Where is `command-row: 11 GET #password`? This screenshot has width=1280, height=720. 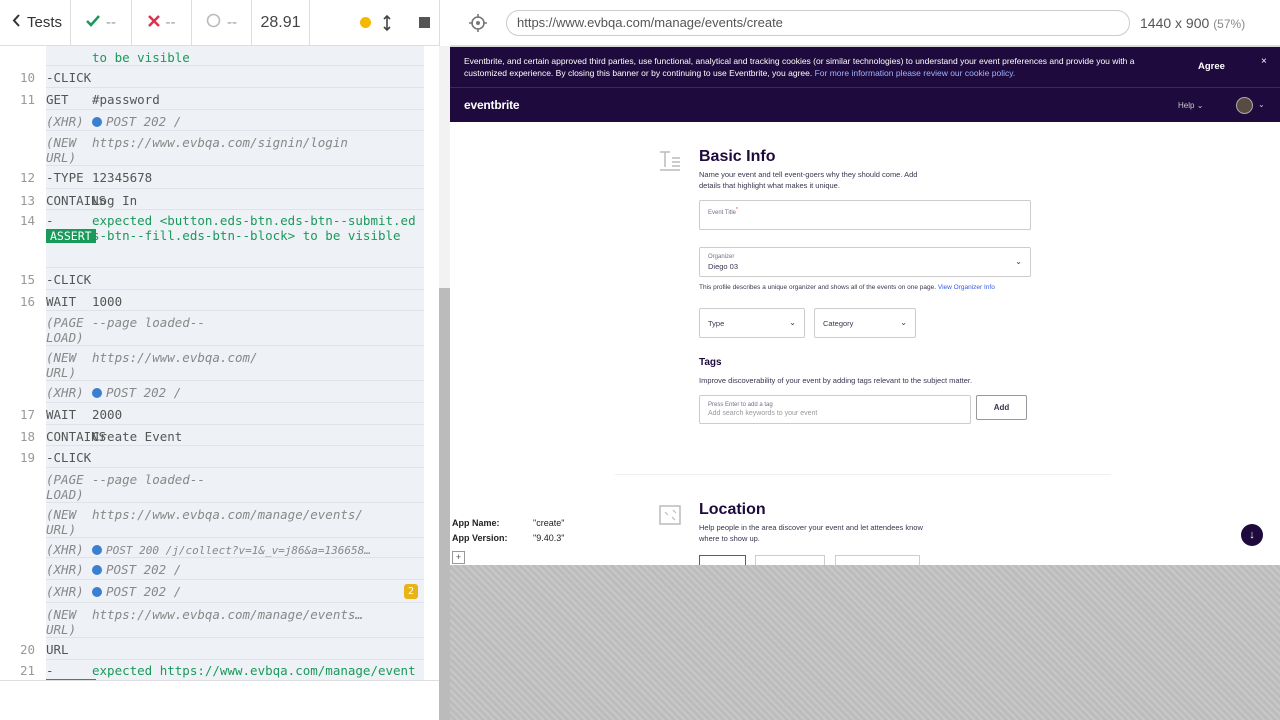
command-row: 11 GET #password is located at coordinates (222, 99).